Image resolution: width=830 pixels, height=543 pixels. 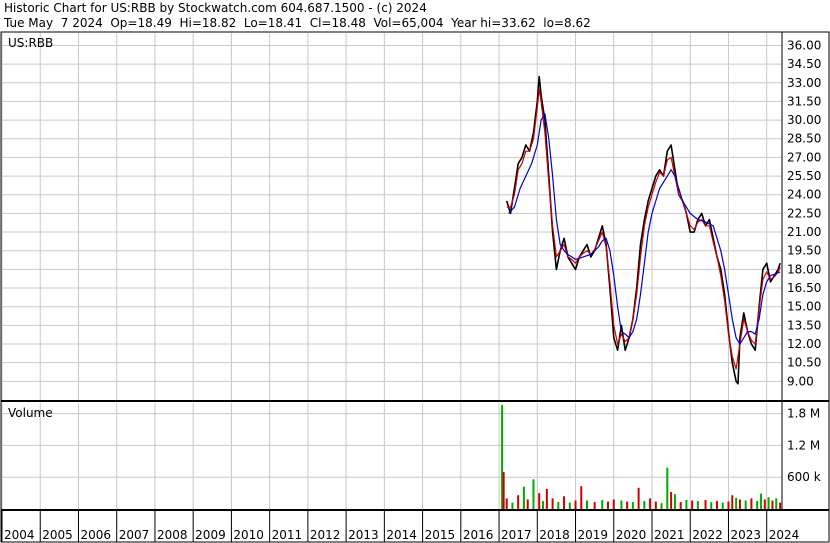 I want to click on y-tick-label: 36.00, so click(x=804, y=45).